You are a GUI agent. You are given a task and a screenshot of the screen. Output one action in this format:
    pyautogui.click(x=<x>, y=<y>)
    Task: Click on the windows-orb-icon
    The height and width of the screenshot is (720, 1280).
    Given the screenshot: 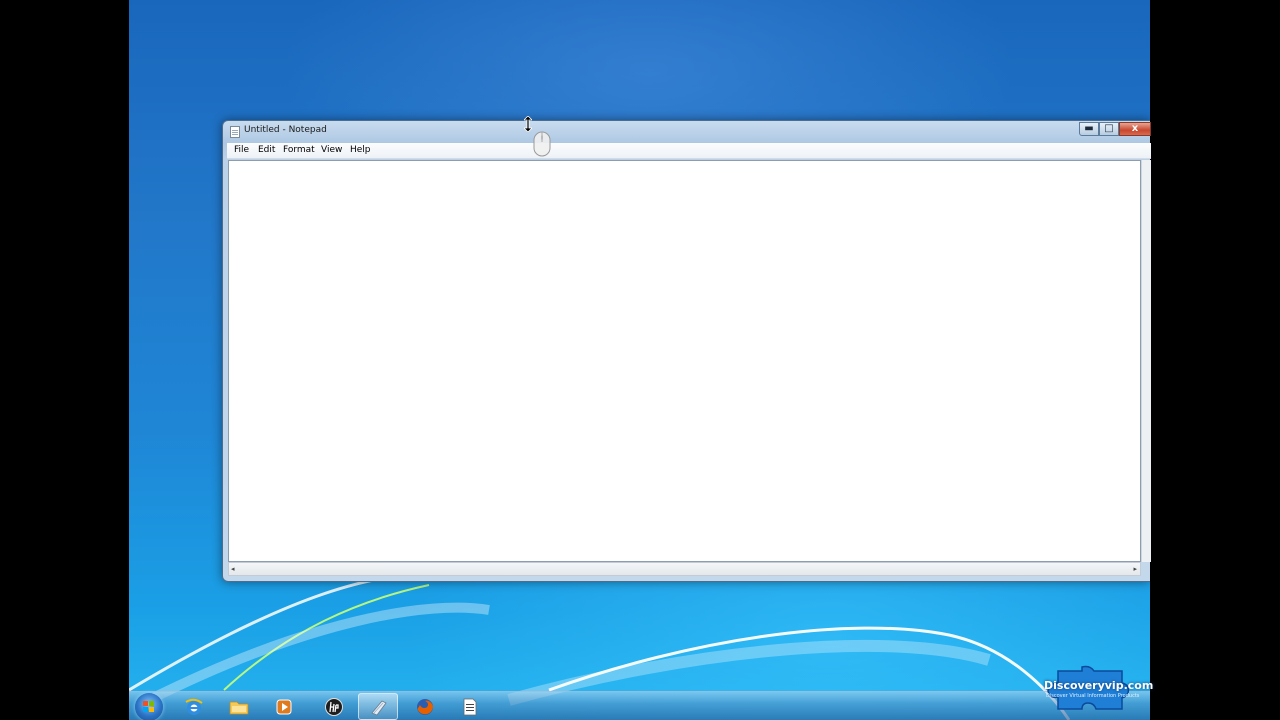 What is the action you would take?
    pyautogui.click(x=149, y=706)
    